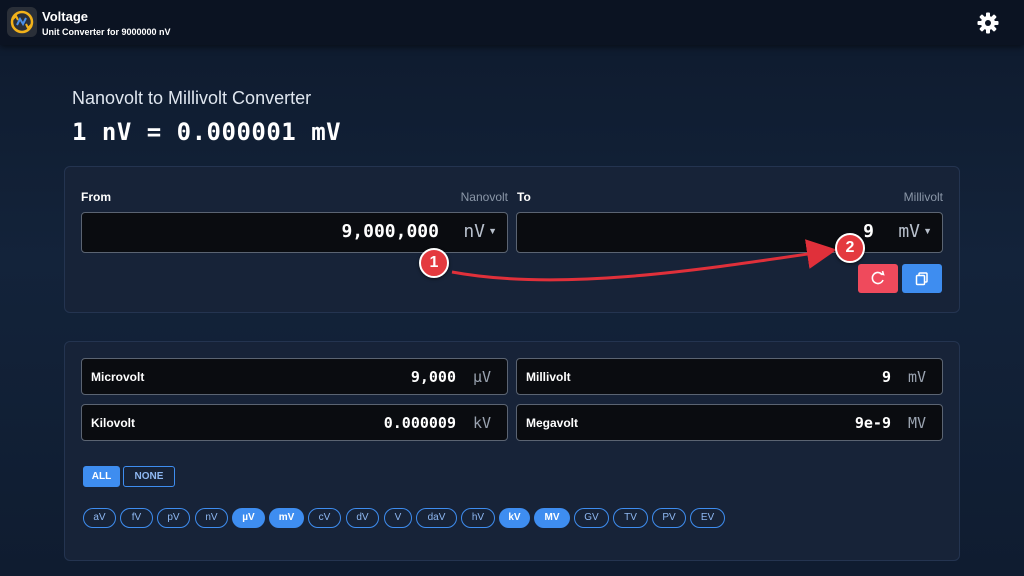 This screenshot has height=576, width=1024. What do you see at coordinates (398, 518) in the screenshot?
I see `unit-chip-v: V` at bounding box center [398, 518].